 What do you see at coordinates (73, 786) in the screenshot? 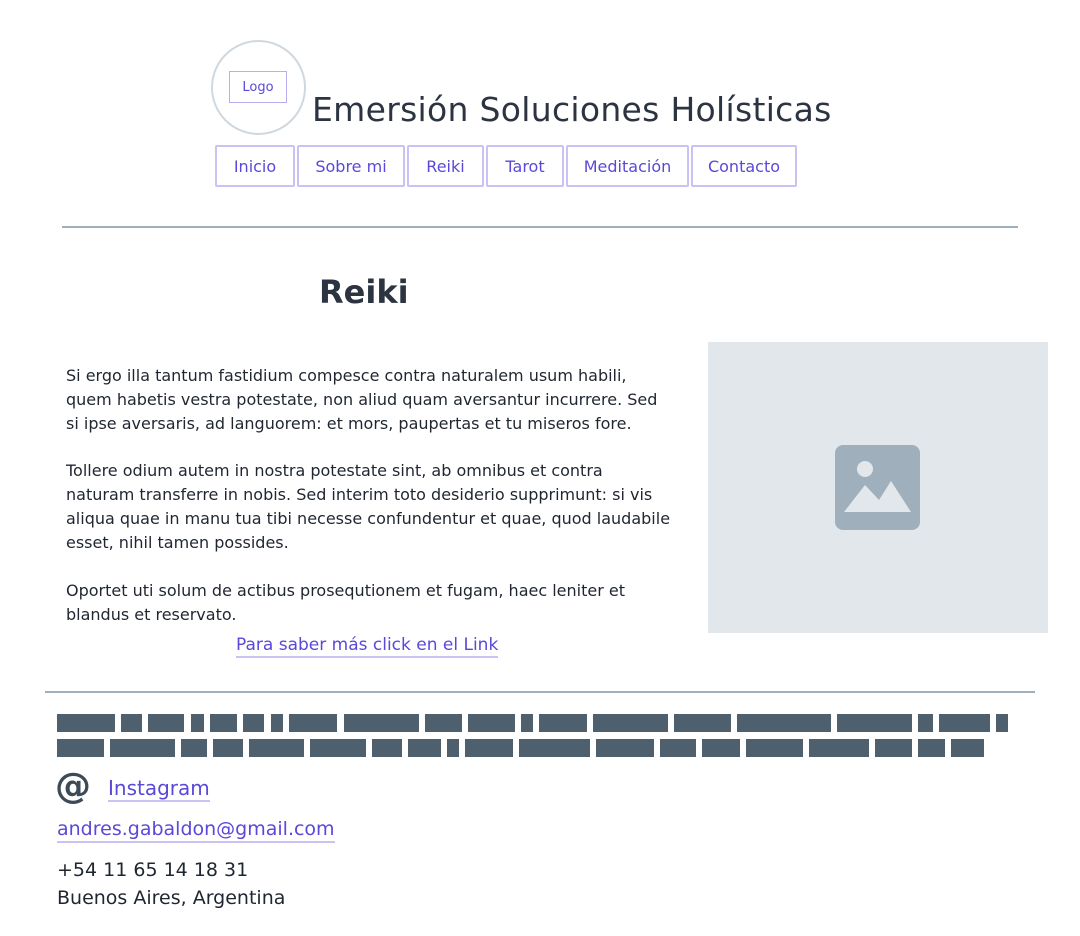
I see `at-icon: @` at bounding box center [73, 786].